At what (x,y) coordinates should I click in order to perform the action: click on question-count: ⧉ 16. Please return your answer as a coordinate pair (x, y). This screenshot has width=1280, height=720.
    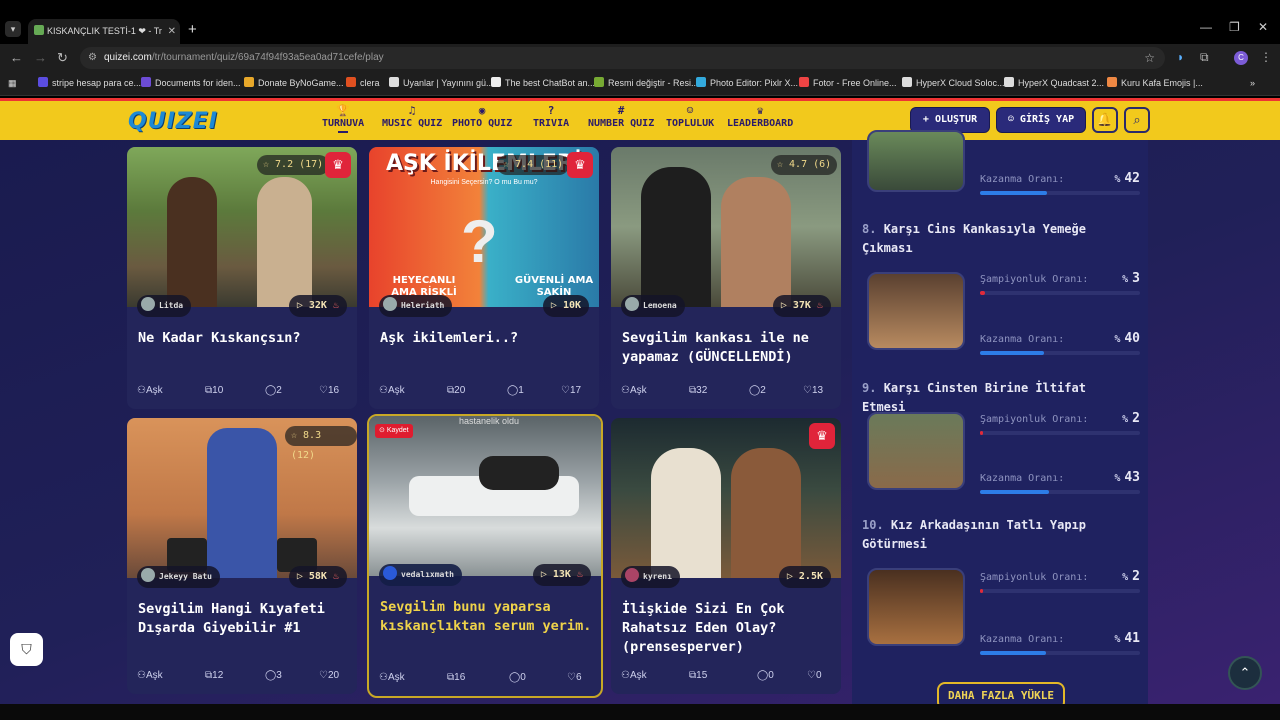
    Looking at the image, I should click on (456, 677).